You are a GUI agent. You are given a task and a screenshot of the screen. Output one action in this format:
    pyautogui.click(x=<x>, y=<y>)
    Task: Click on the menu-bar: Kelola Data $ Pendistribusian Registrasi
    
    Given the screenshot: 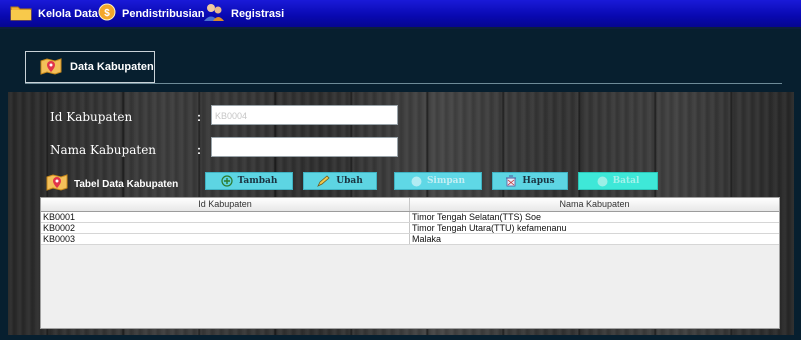 What is the action you would take?
    pyautogui.click(x=400, y=14)
    